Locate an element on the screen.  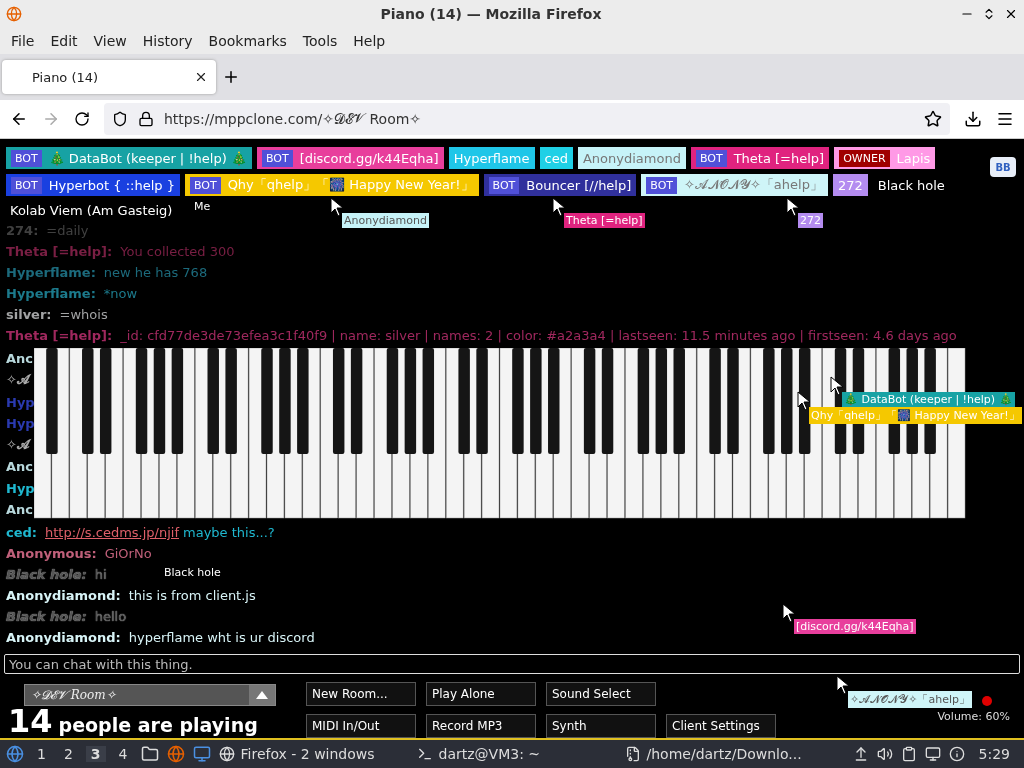
menu-item: File is located at coordinates (23, 41).